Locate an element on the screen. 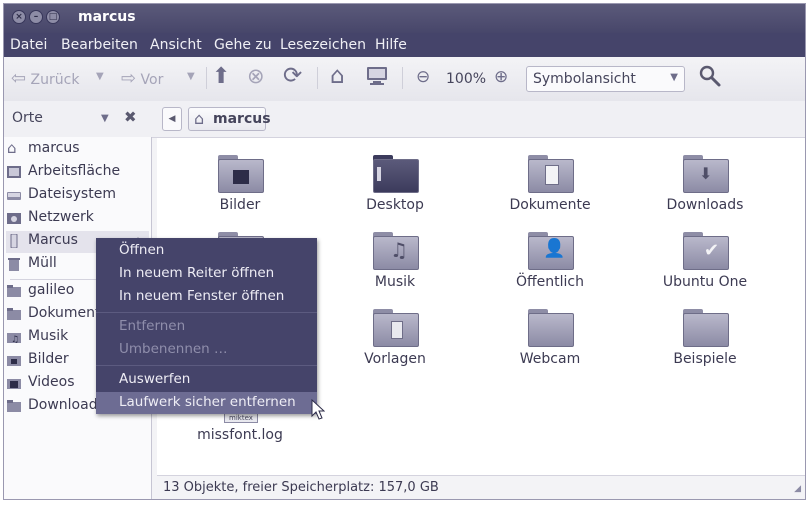 The width and height of the screenshot is (812, 506). desktop-icon is located at coordinates (14, 172).